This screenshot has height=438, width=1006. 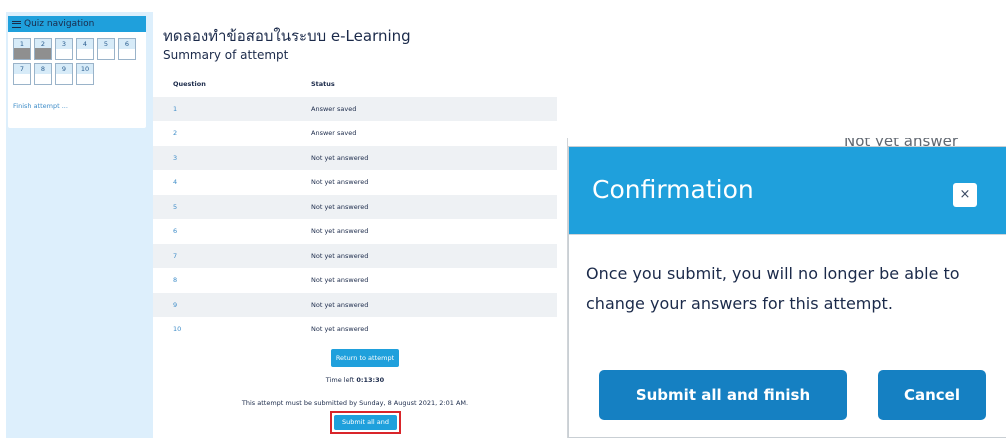 I want to click on question-number-cell: 6, so click(x=228, y=231).